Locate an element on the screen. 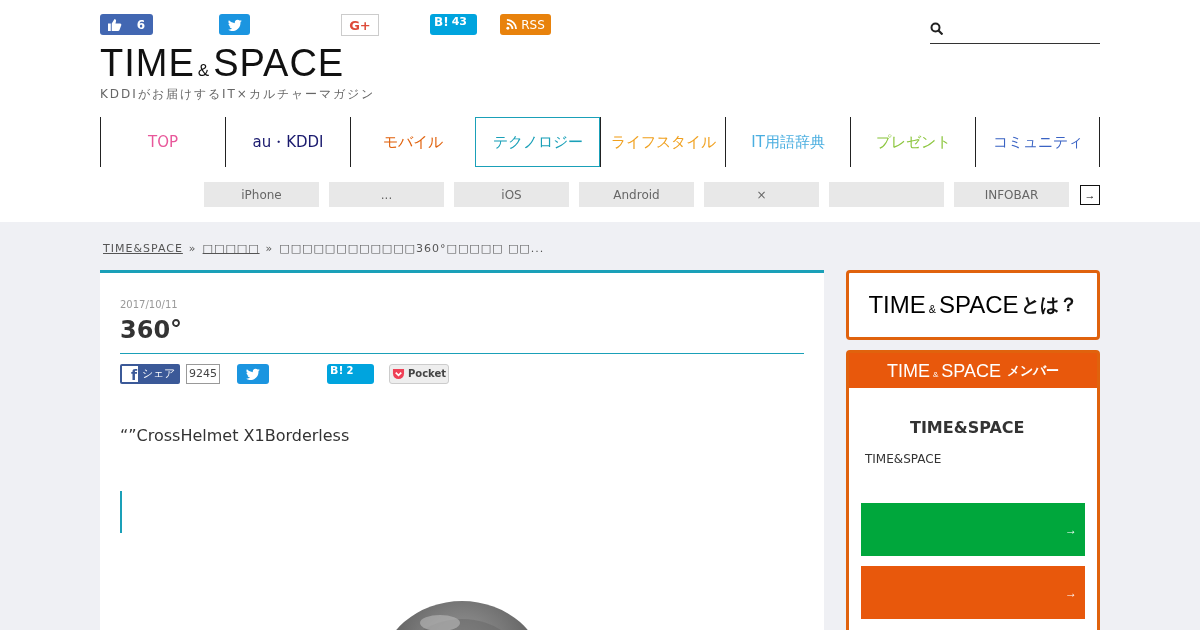 The height and width of the screenshot is (630, 1200). about-label: とは？ is located at coordinates (1049, 304).